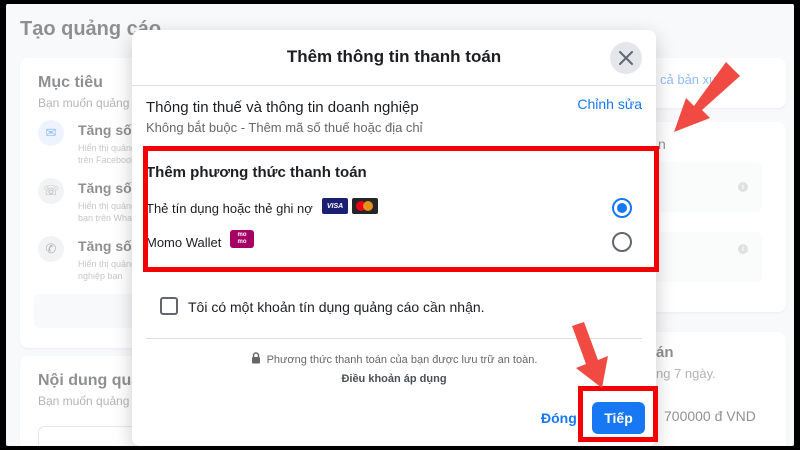  What do you see at coordinates (282, 107) in the screenshot?
I see `tax-info-title: Thông tin thuế và thông tin doanh nghiệp` at bounding box center [282, 107].